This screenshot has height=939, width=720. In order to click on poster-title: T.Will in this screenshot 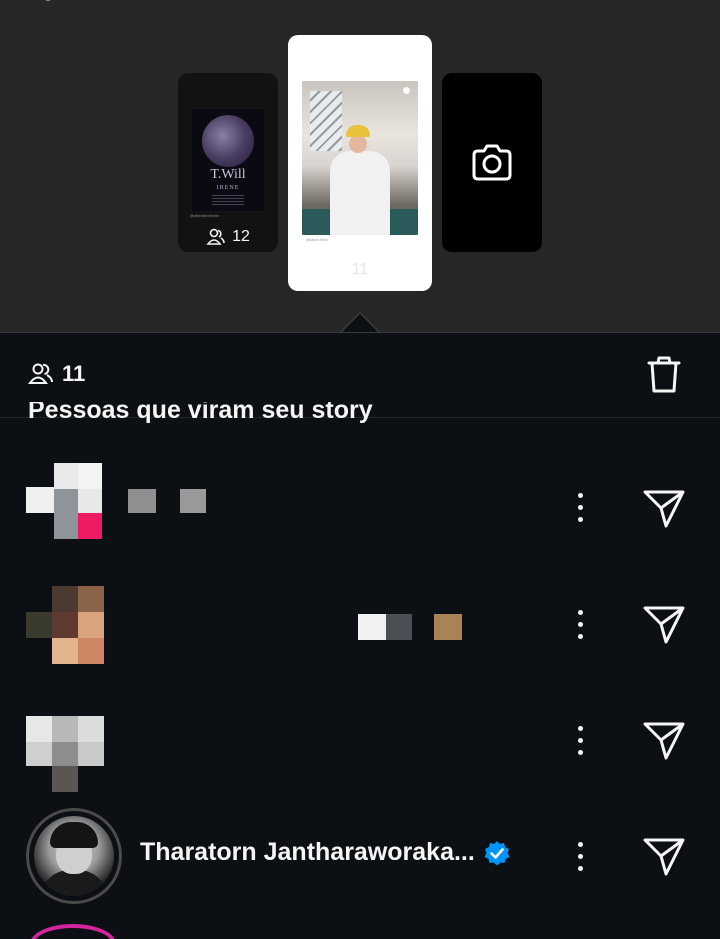, I will do `click(228, 174)`.